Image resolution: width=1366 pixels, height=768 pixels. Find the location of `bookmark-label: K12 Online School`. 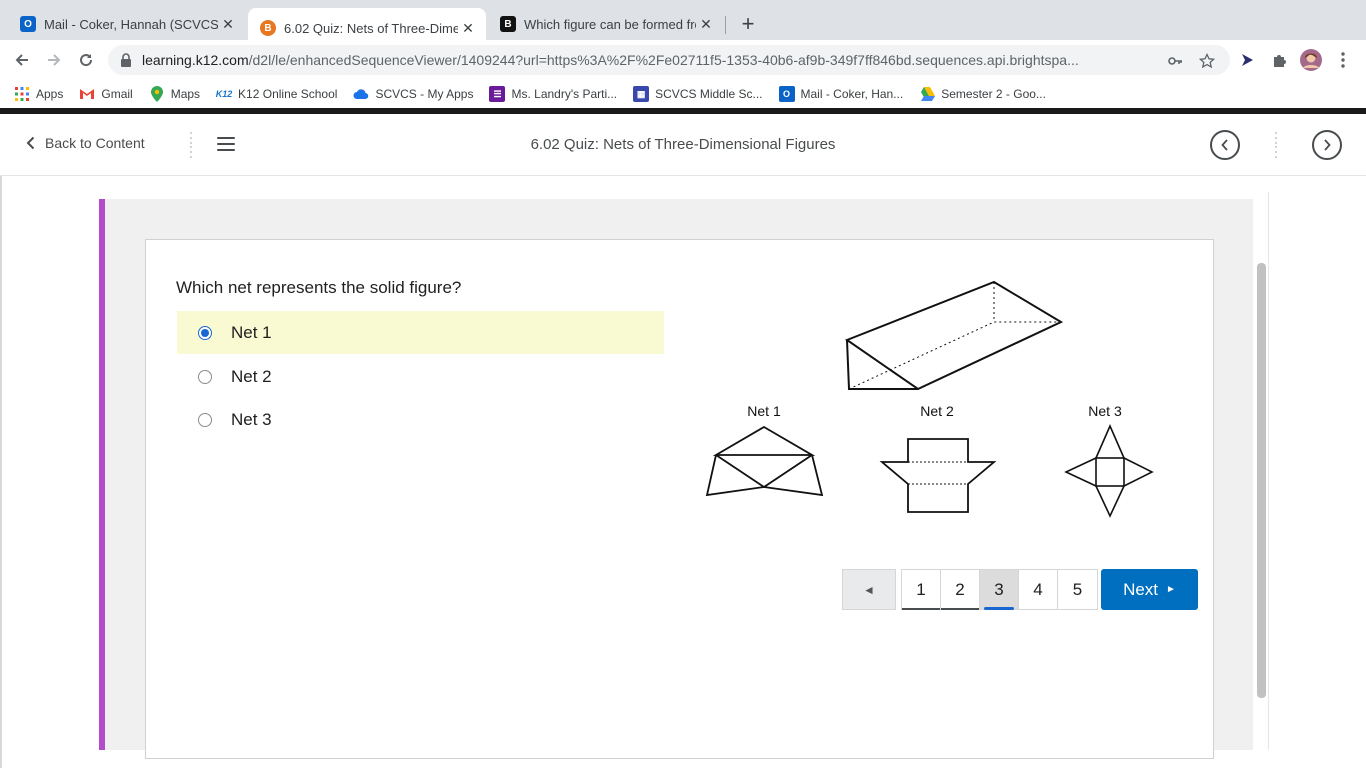

bookmark-label: K12 Online School is located at coordinates (288, 94).